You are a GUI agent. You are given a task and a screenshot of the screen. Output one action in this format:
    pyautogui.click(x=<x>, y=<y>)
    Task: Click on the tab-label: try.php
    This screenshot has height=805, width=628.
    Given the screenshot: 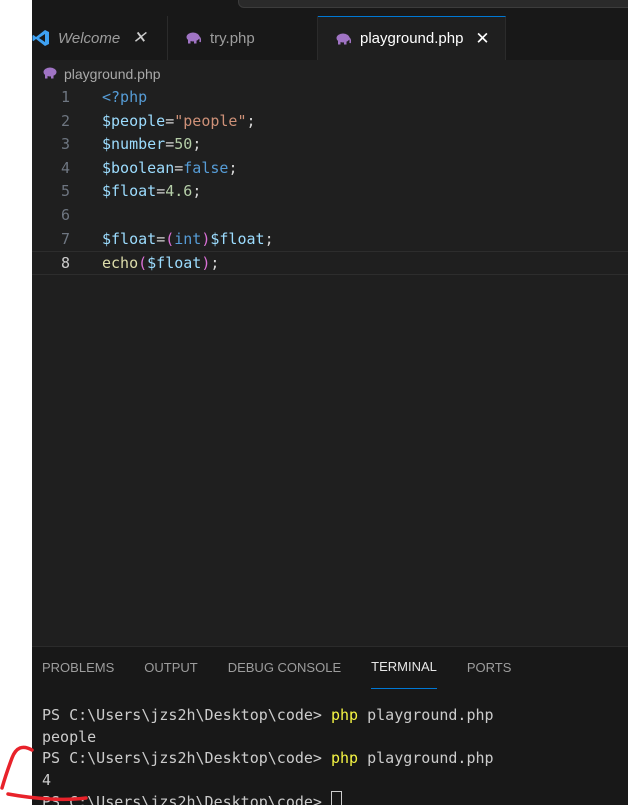 What is the action you would take?
    pyautogui.click(x=232, y=38)
    